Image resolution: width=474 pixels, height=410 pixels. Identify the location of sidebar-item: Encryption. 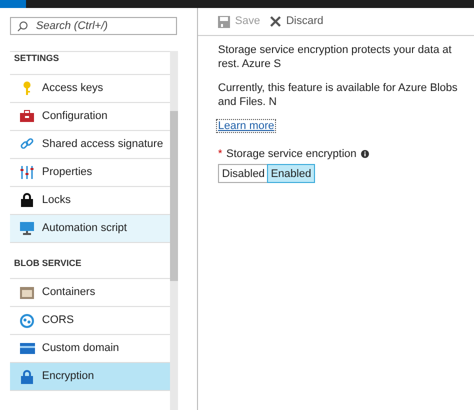
(90, 377).